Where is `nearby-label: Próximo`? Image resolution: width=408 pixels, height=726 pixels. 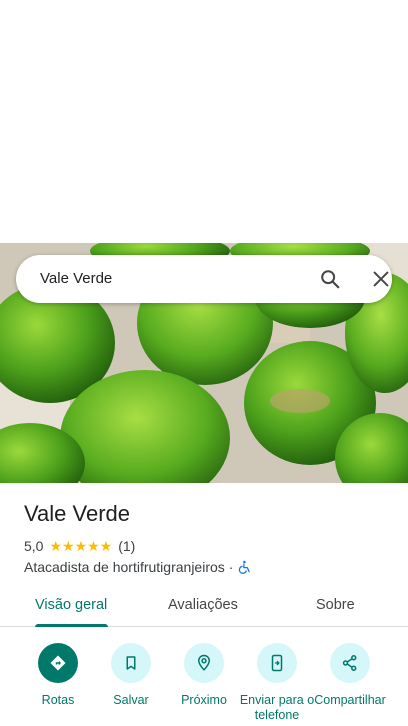 nearby-label: Próximo is located at coordinates (204, 700).